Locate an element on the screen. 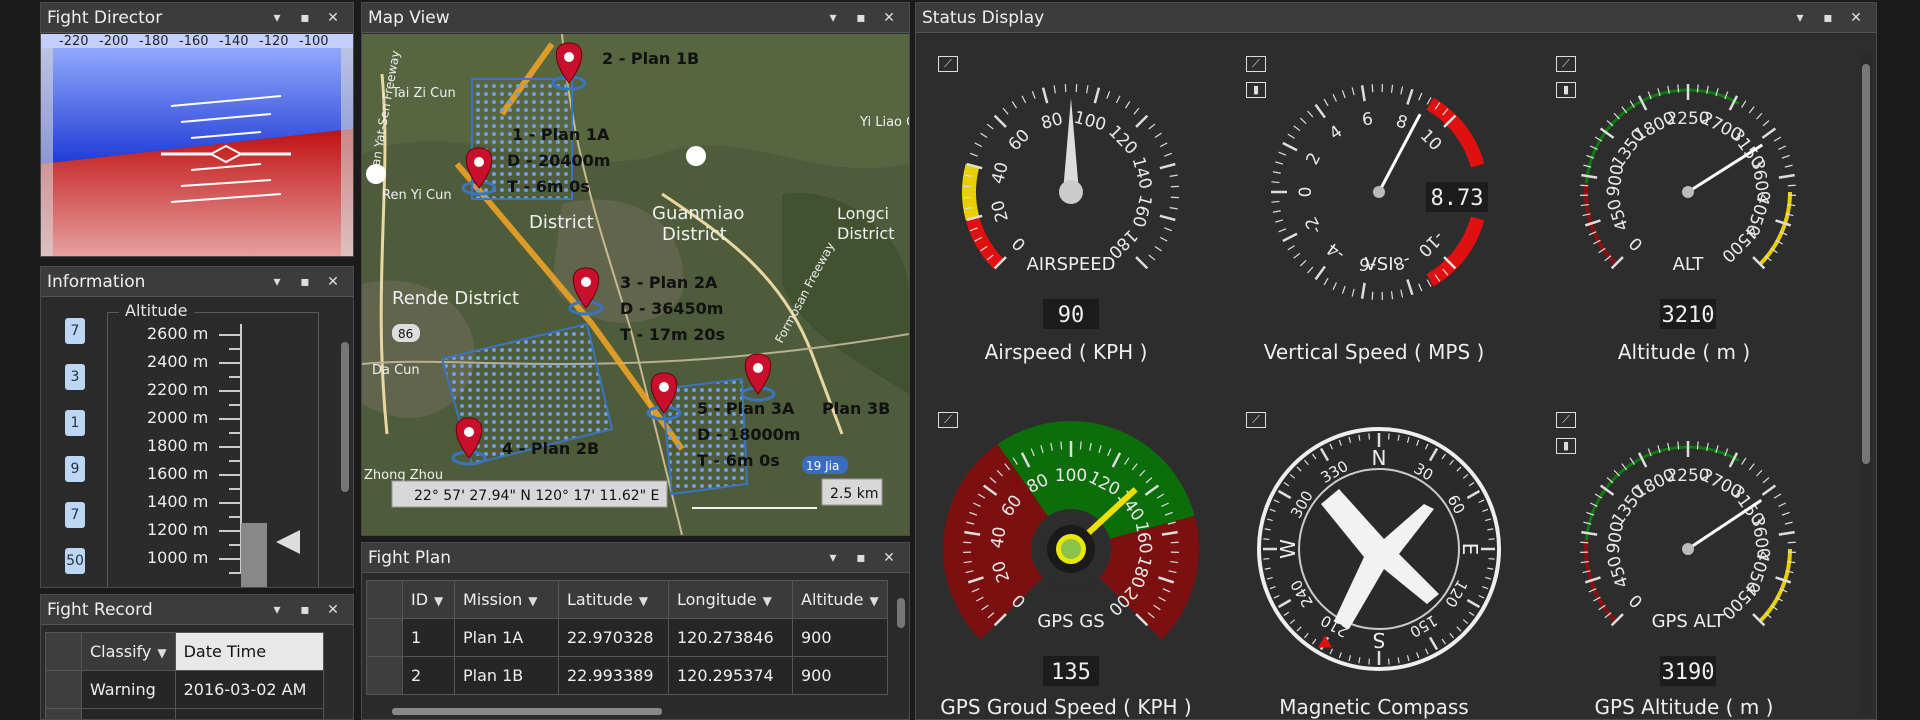  map-view-titlebar: Map View ▾ ▪ ✕ is located at coordinates (635, 18).